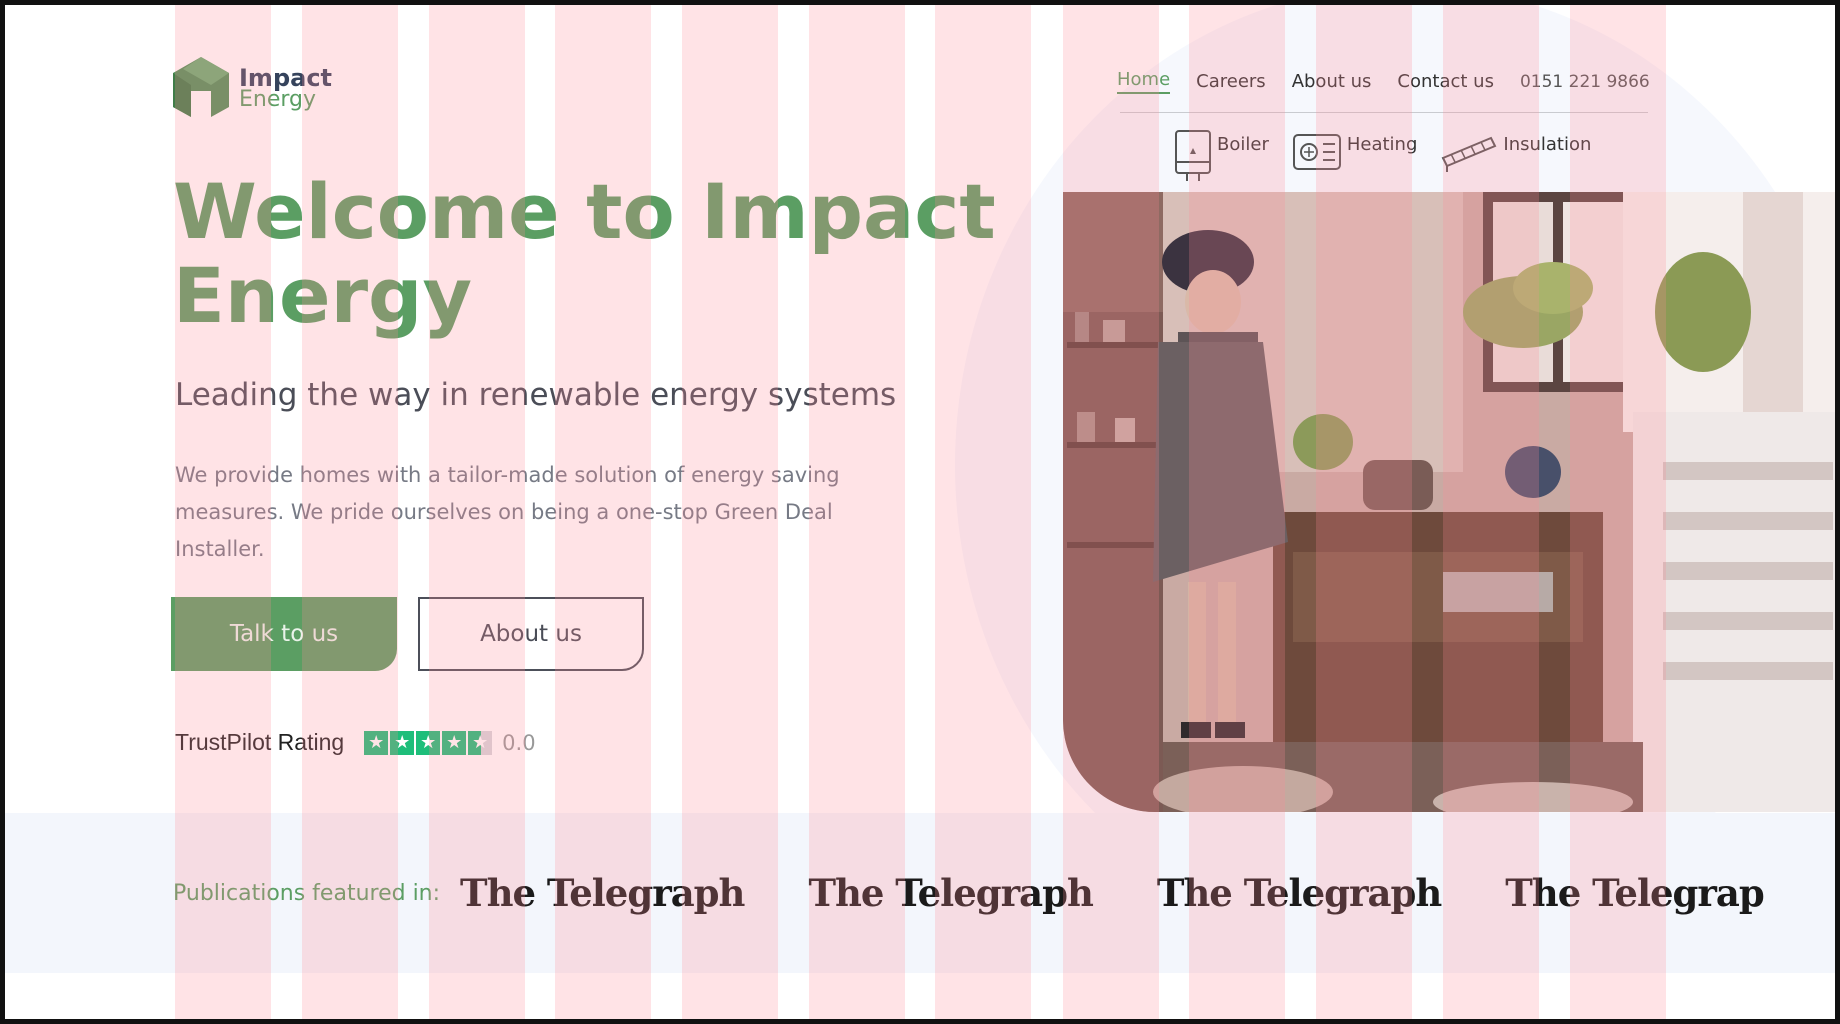  I want to click on rating-label: TrustPilot Rating, so click(260, 742).